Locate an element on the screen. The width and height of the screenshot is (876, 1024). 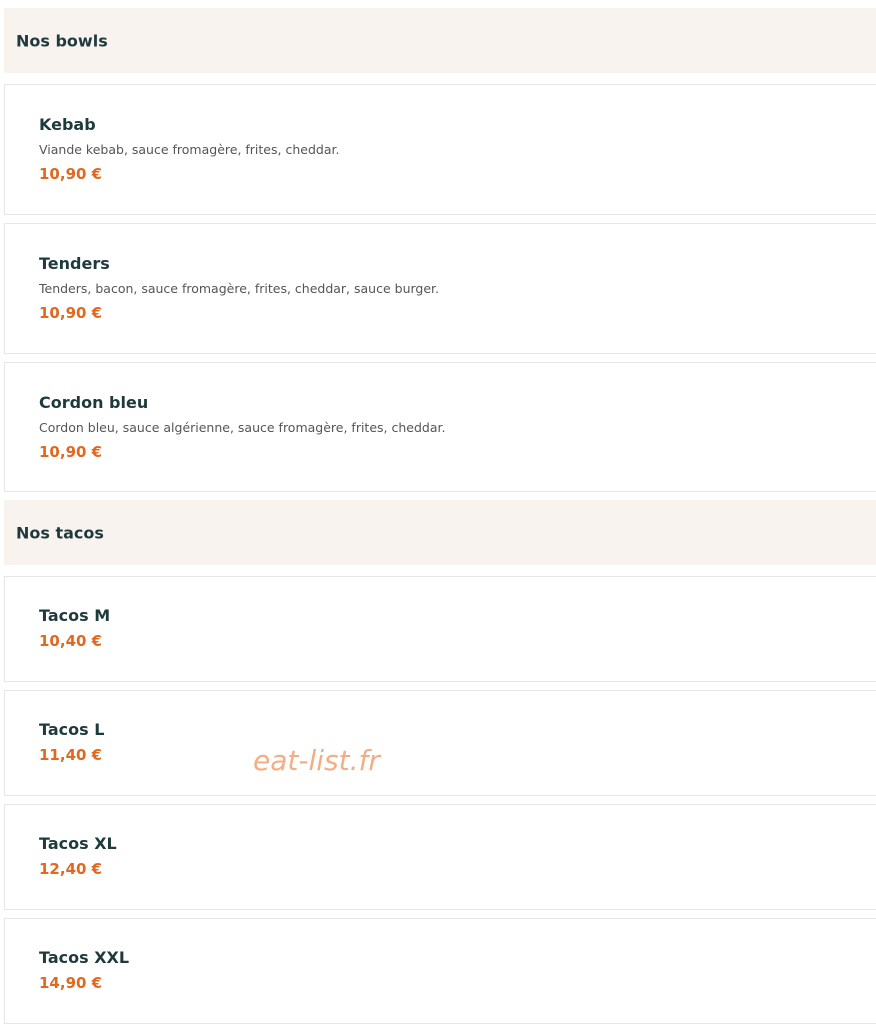
section-title: Nos tacos is located at coordinates (60, 532).